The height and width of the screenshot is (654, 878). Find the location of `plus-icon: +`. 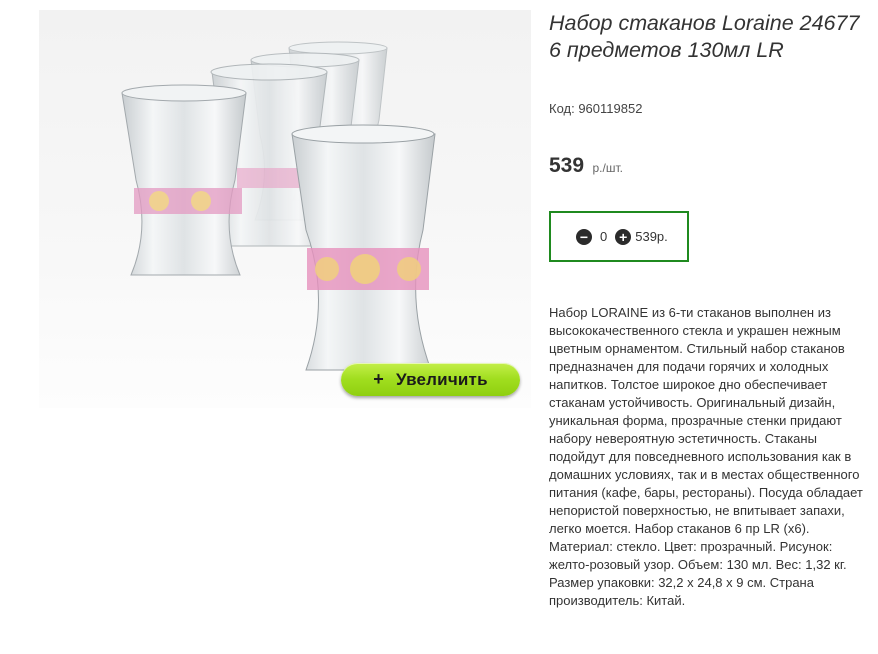

plus-icon: + is located at coordinates (378, 379).